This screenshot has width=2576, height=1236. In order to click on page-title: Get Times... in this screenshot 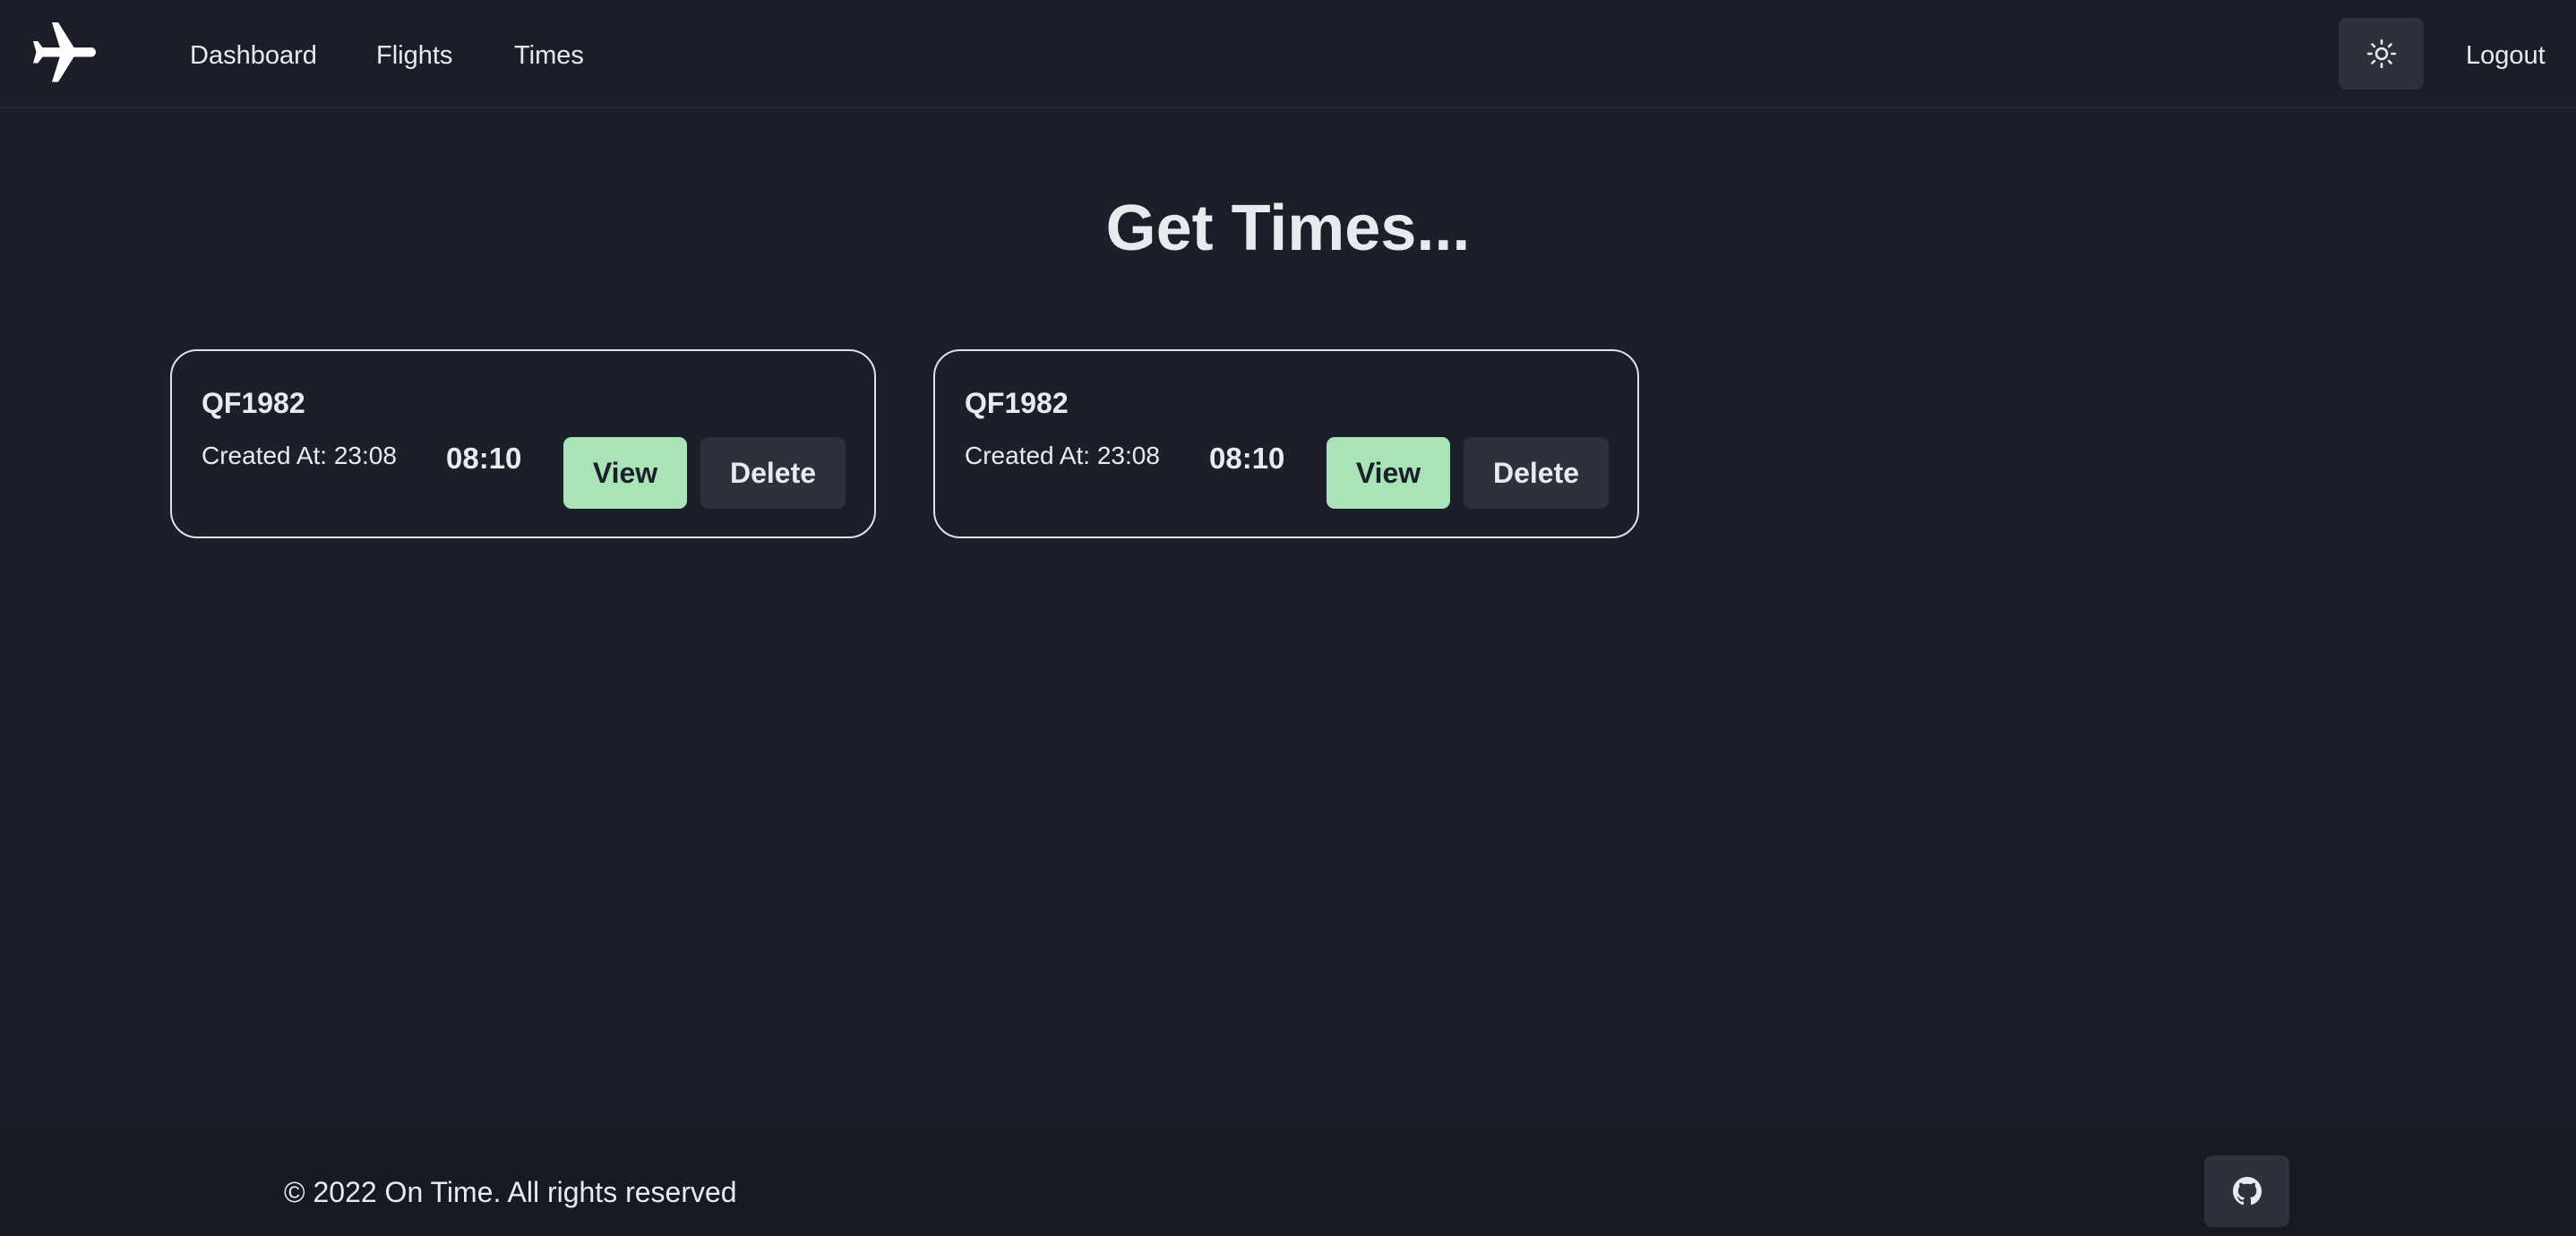, I will do `click(1288, 228)`.